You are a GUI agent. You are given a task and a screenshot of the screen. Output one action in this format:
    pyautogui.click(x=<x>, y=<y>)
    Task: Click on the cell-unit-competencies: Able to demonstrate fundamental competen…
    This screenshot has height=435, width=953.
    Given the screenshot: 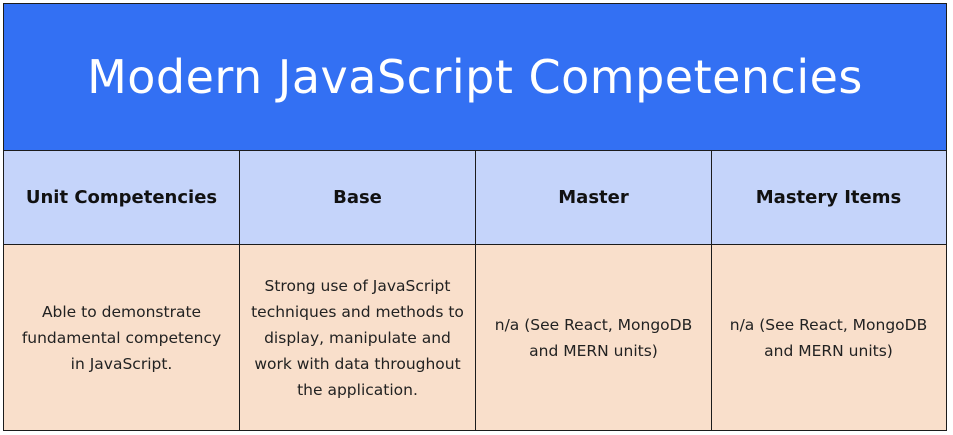 What is the action you would take?
    pyautogui.click(x=122, y=337)
    